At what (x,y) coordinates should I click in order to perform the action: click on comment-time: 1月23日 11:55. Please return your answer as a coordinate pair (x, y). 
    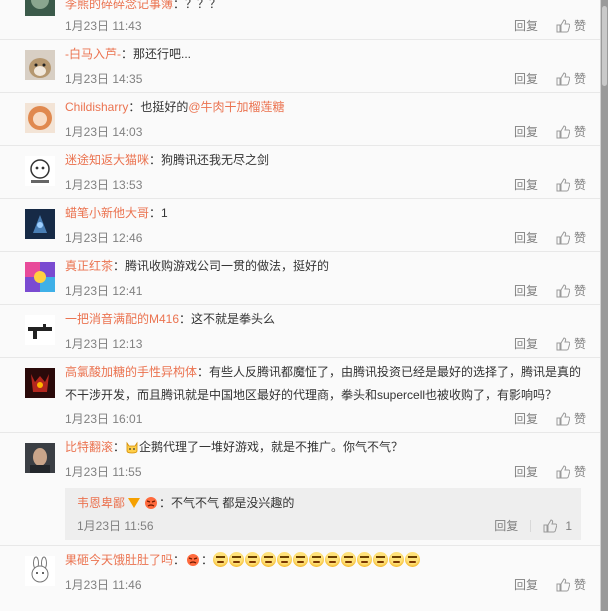
    Looking at the image, I should click on (103, 472).